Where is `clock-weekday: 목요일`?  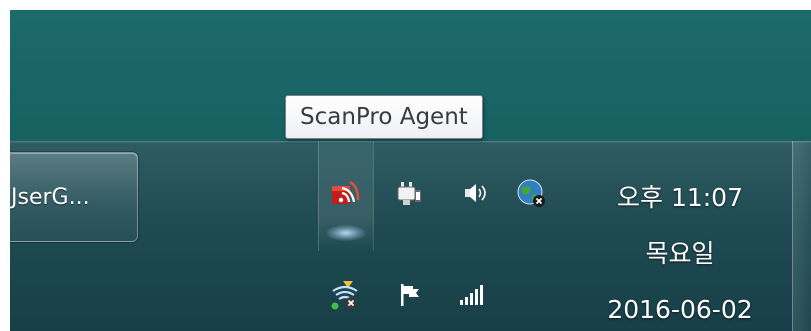 clock-weekday: 목요일 is located at coordinates (680, 253).